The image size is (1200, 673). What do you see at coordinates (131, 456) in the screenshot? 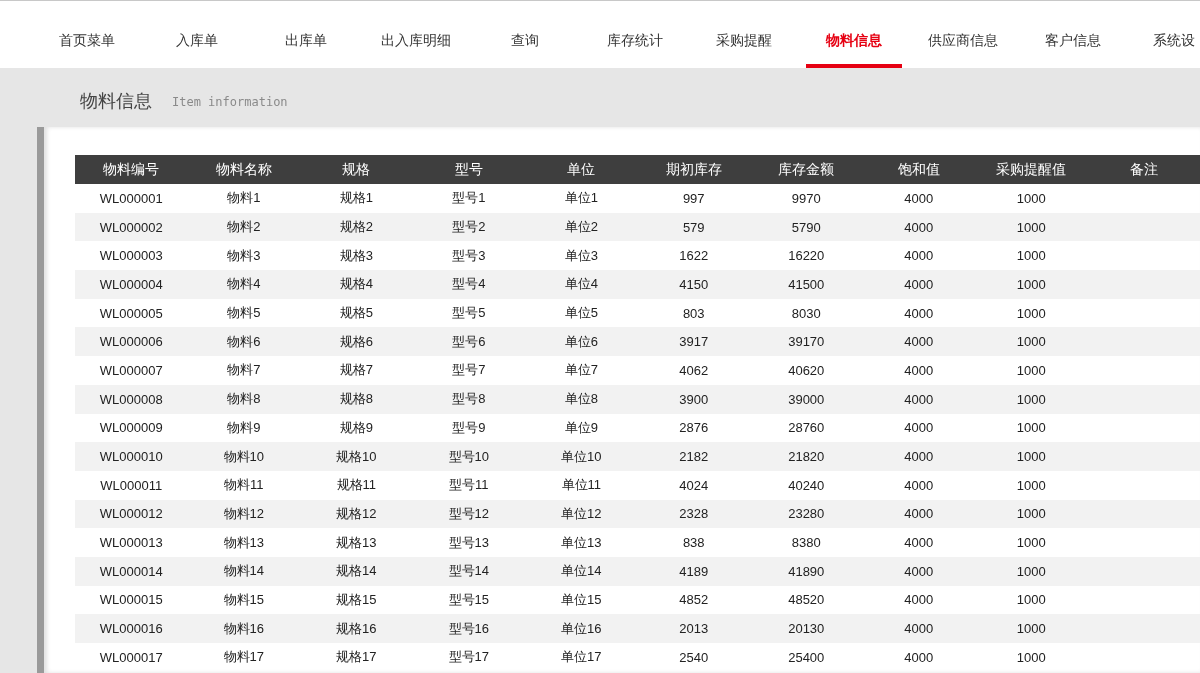
I see `table-cell: WL000010` at bounding box center [131, 456].